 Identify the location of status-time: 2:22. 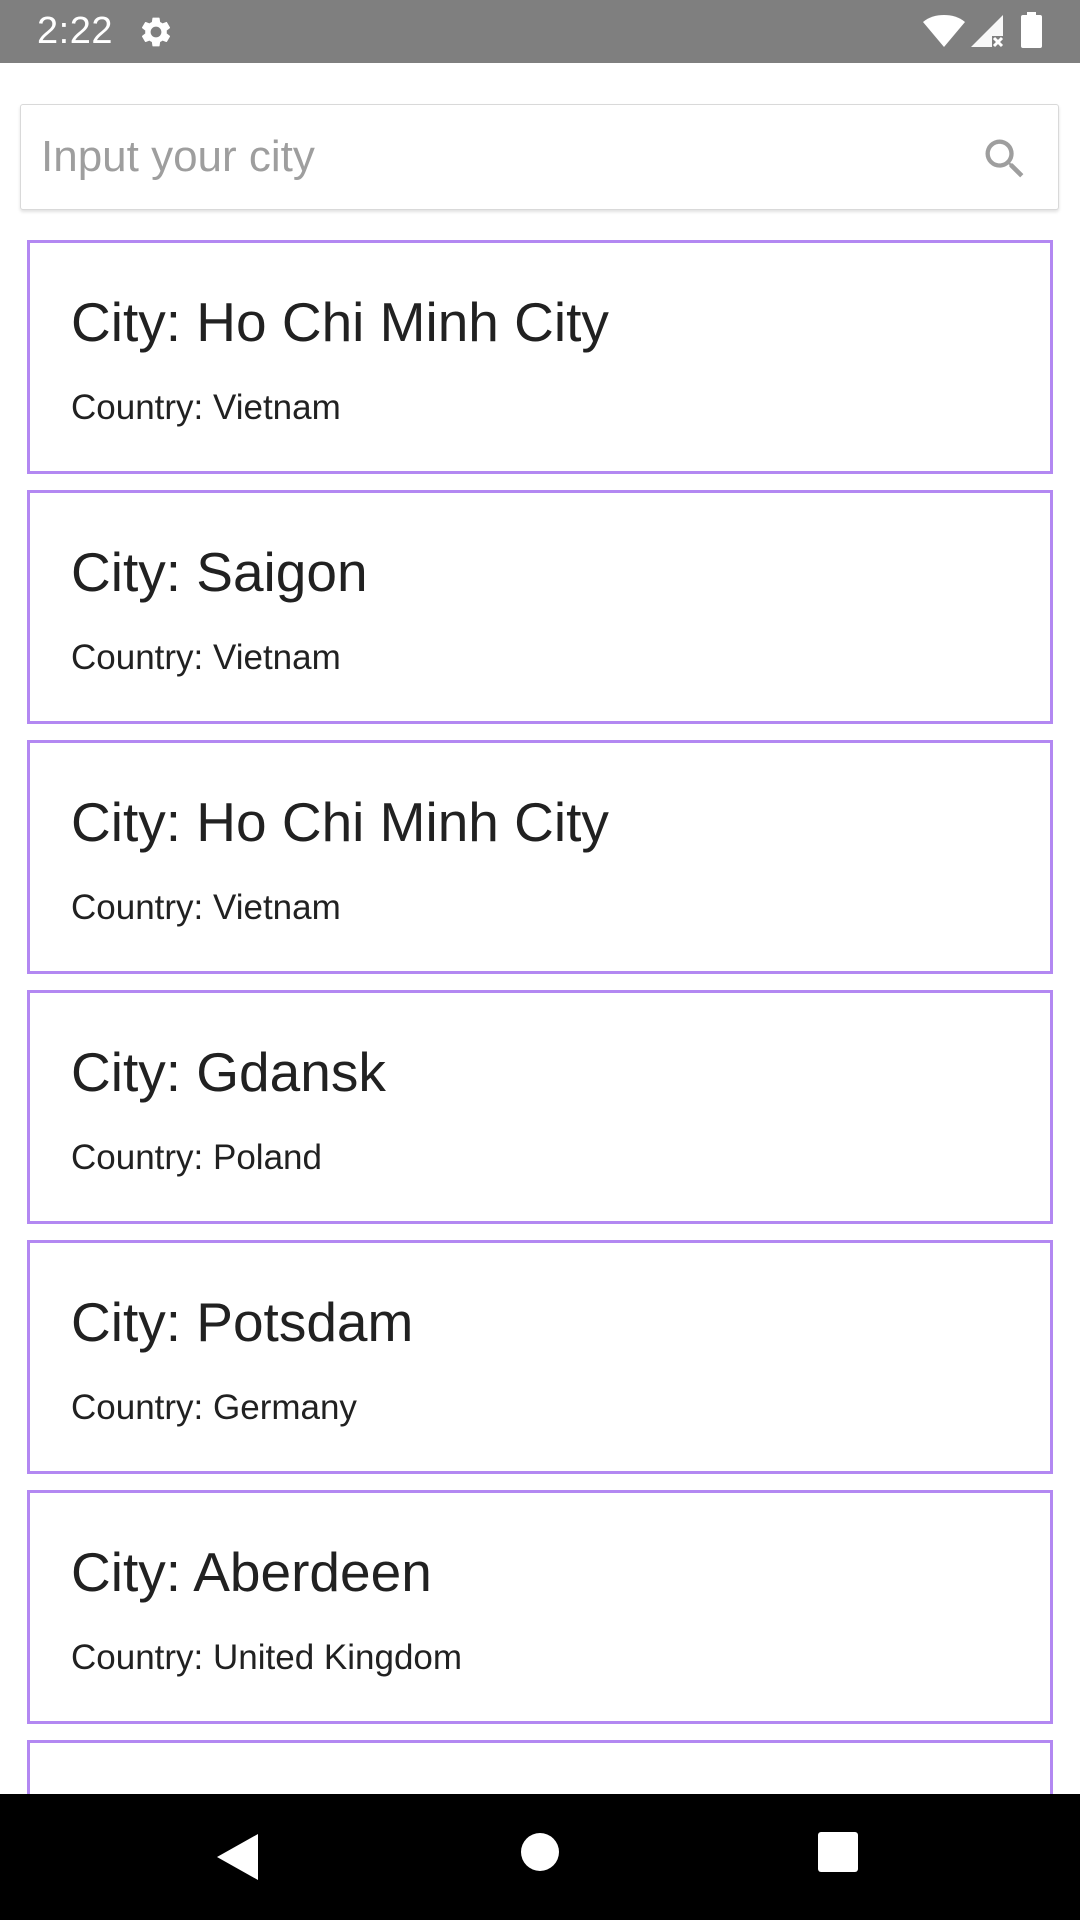
(75, 31).